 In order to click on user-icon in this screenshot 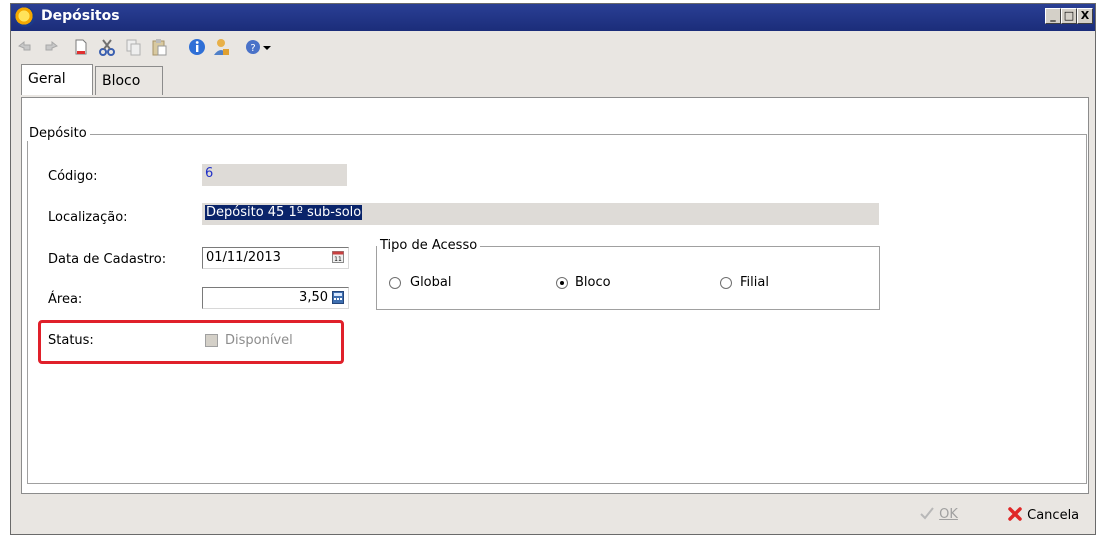, I will do `click(221, 47)`.